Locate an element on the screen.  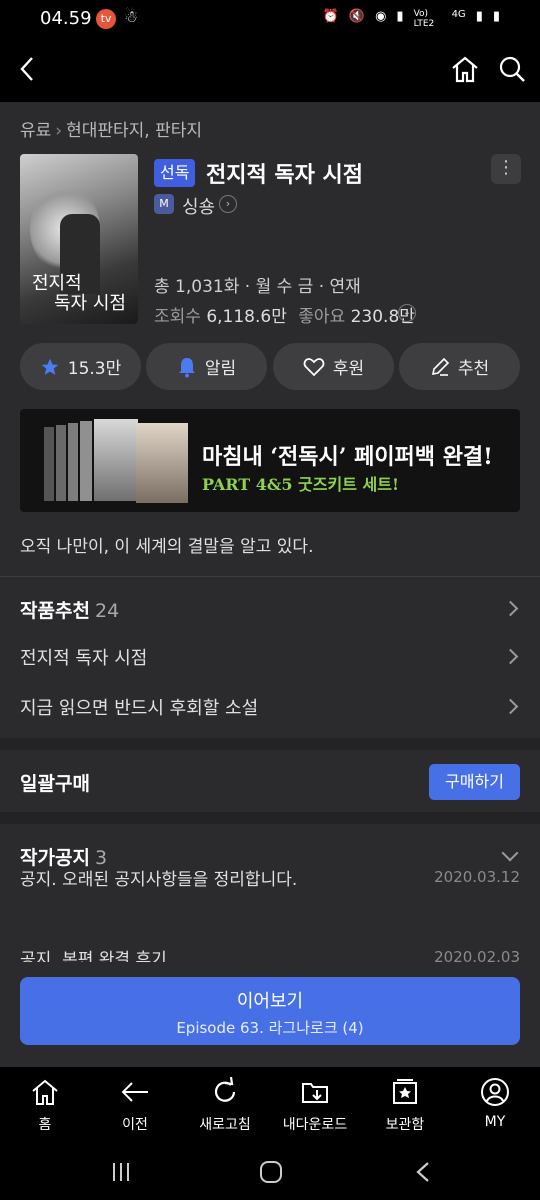
nav-label: MY is located at coordinates (495, 1122).